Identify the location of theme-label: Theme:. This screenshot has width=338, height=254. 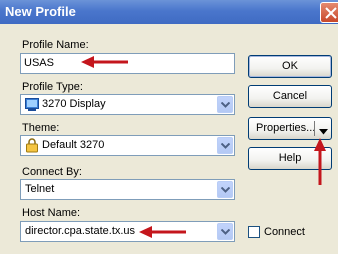
(41, 128).